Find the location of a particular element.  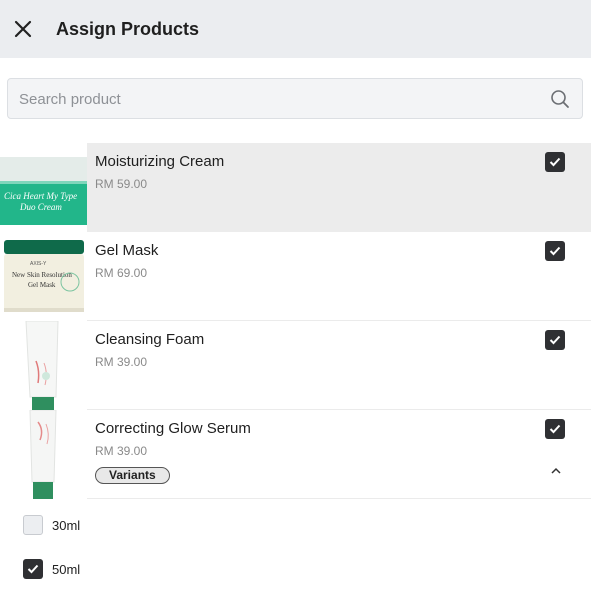

search-box is located at coordinates (295, 98).